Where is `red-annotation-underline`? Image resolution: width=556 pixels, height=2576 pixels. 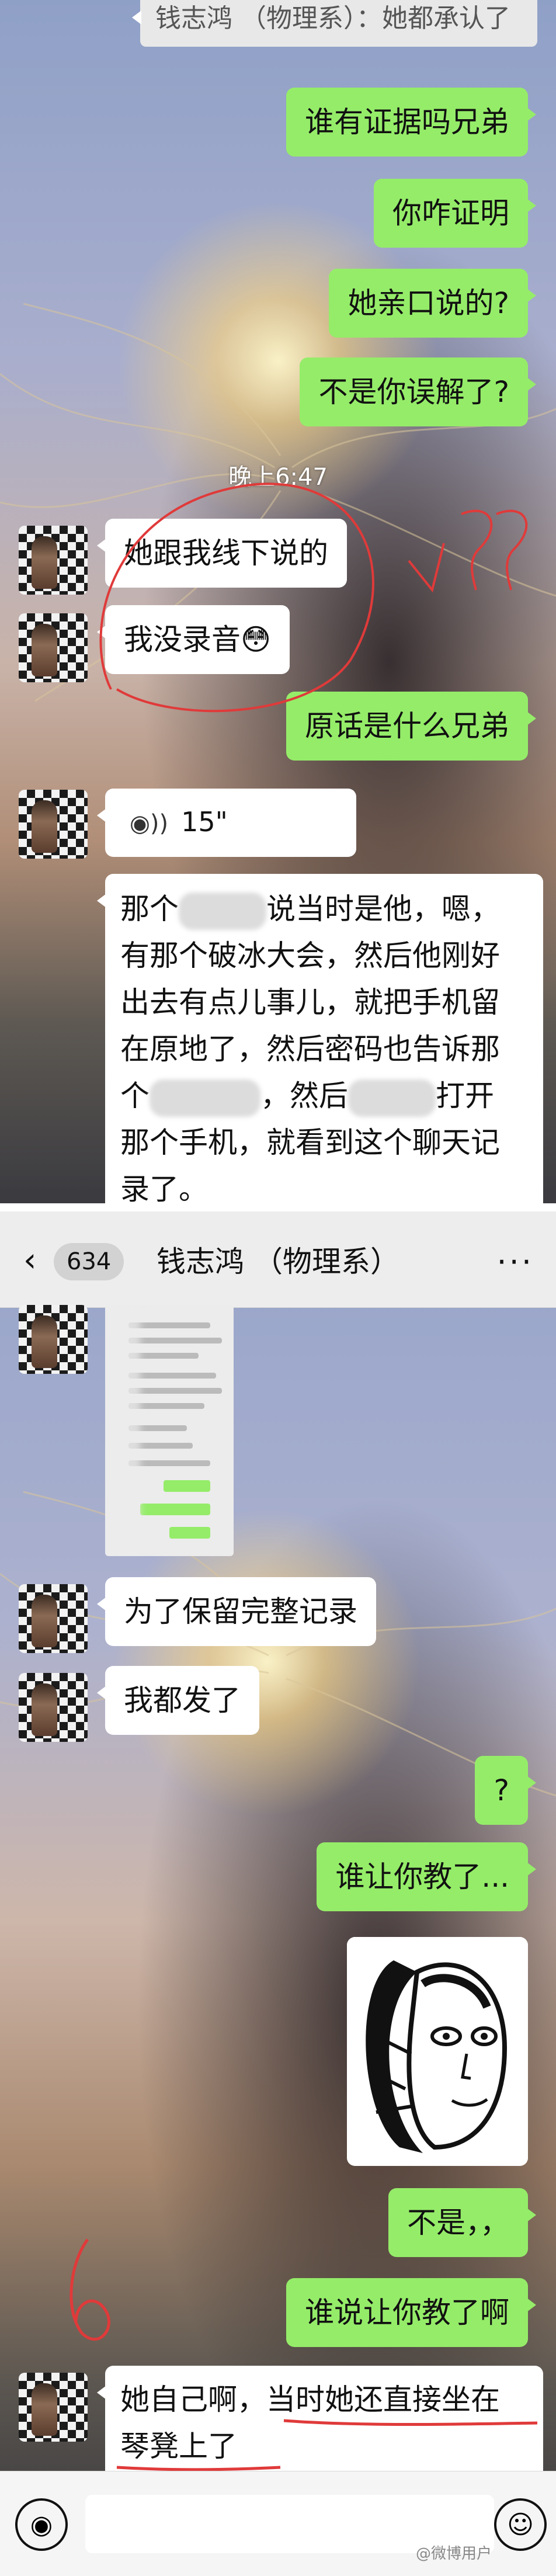 red-annotation-underline is located at coordinates (304, 2354).